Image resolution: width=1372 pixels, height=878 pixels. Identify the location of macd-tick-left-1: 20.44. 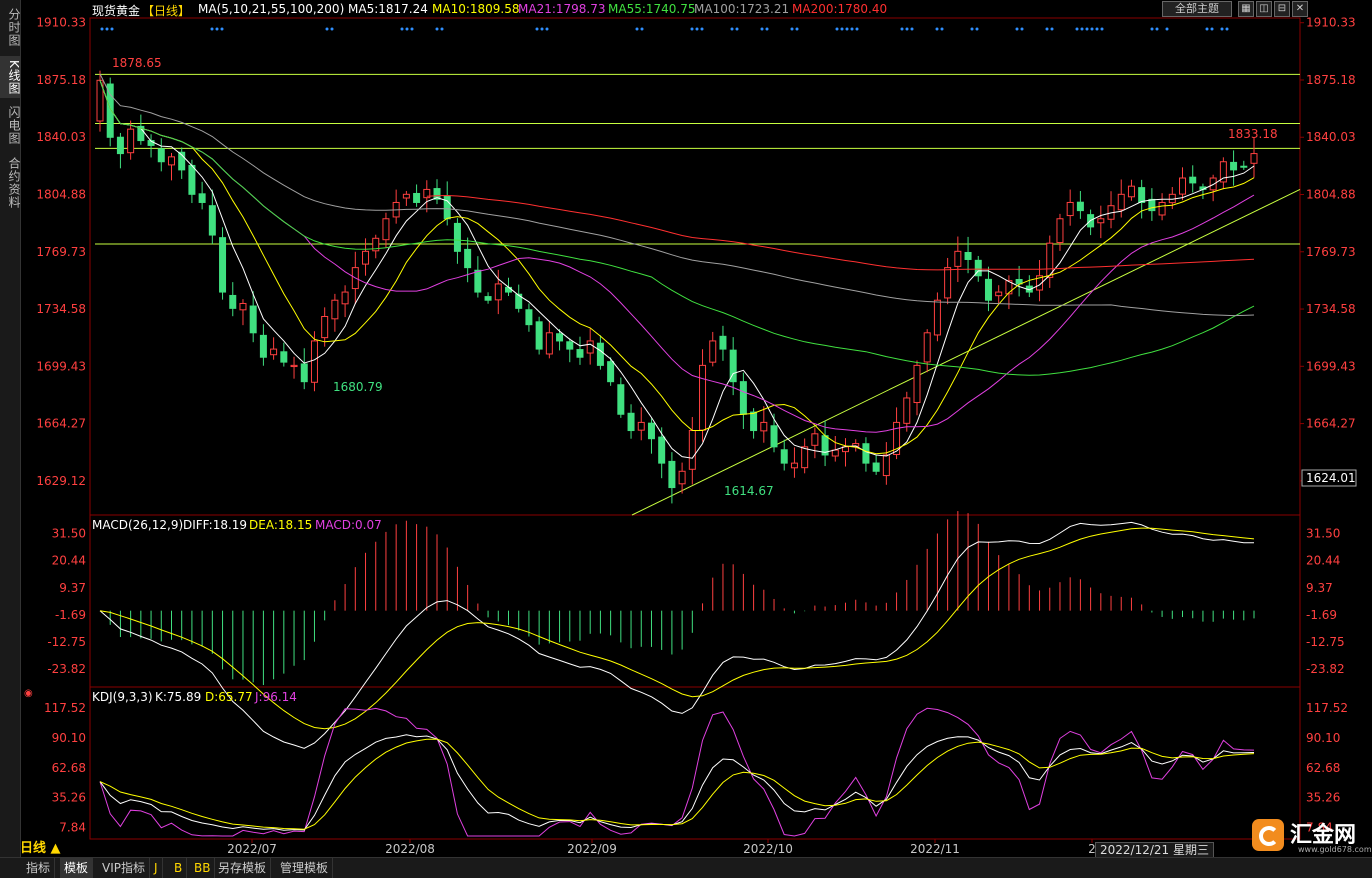
(69, 561).